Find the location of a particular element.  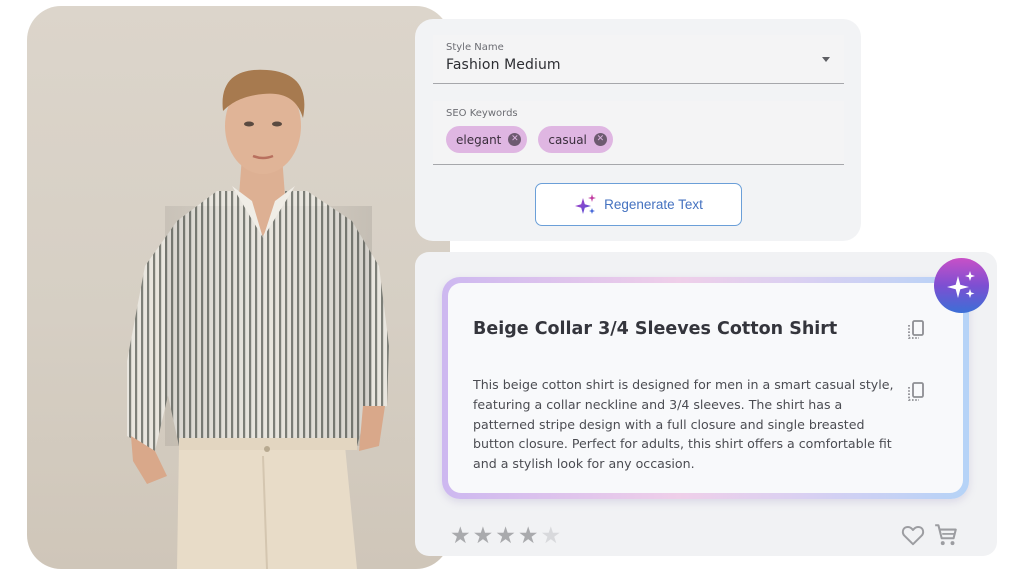

heart-icon is located at coordinates (913, 535).